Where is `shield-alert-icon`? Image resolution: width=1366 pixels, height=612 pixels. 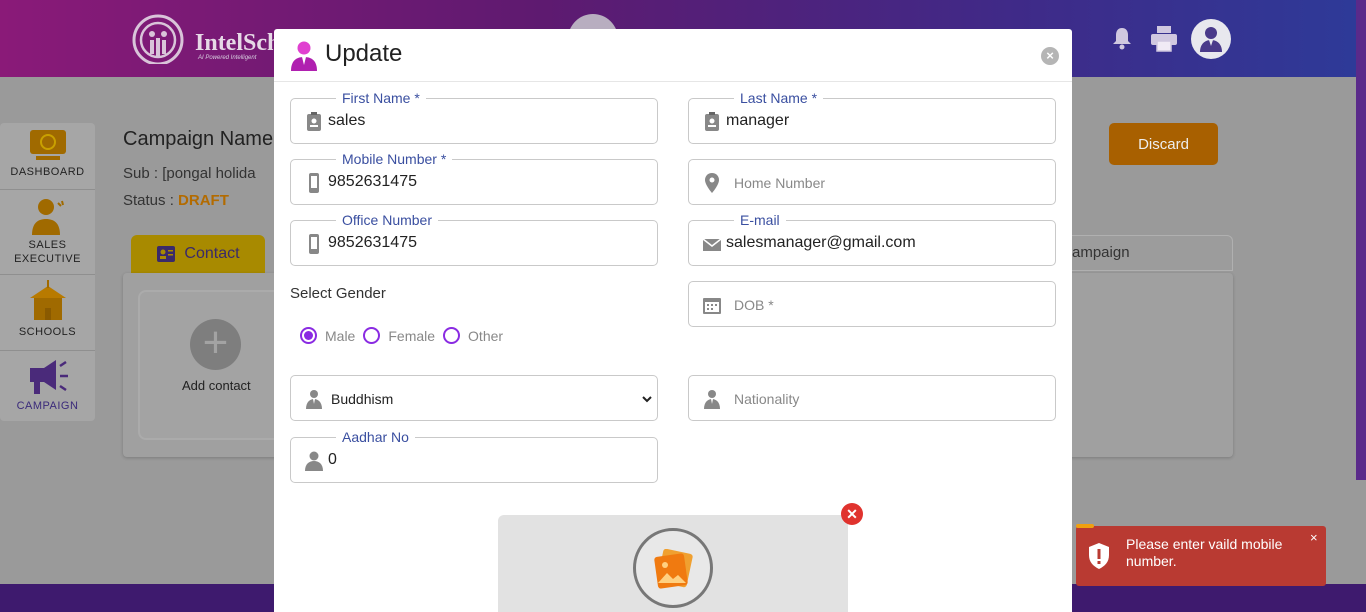
shield-alert-icon is located at coordinates (1099, 556).